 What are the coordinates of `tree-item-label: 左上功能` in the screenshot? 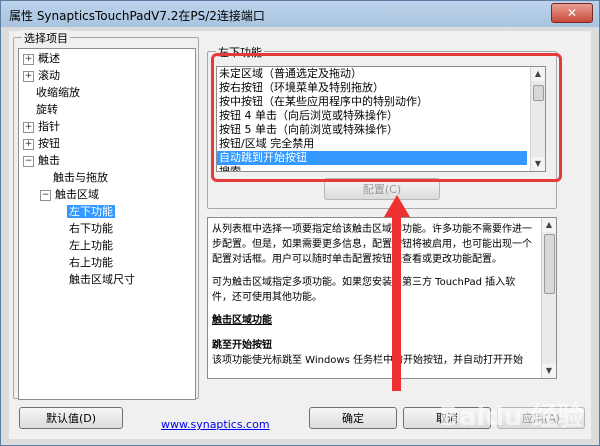 It's located at (91, 245).